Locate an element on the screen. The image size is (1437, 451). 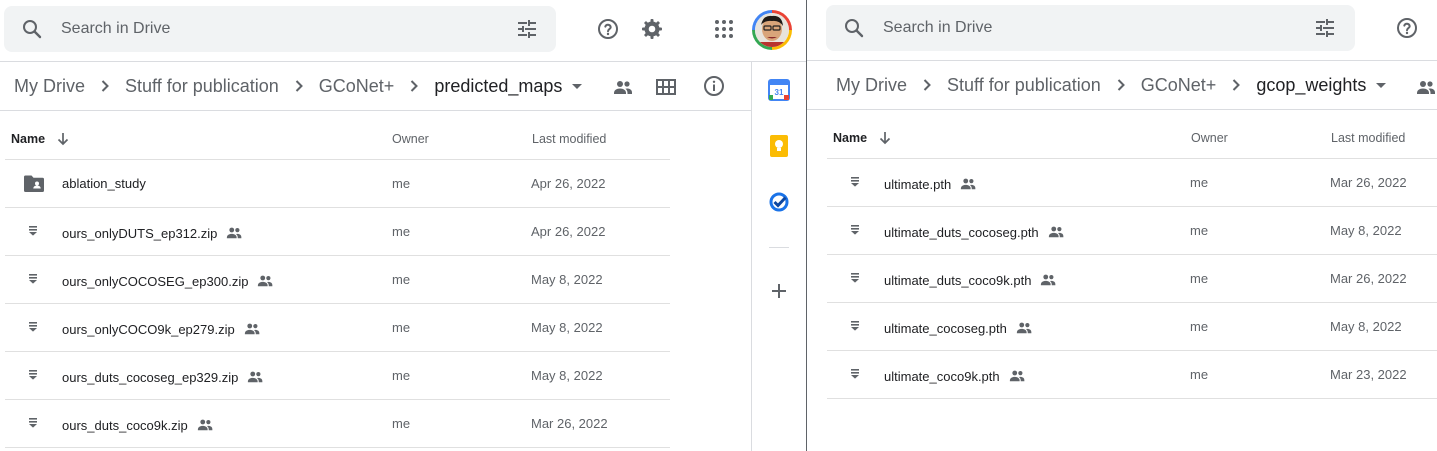
file-name: ultimate_duts_coco9k.pth is located at coordinates (970, 280).